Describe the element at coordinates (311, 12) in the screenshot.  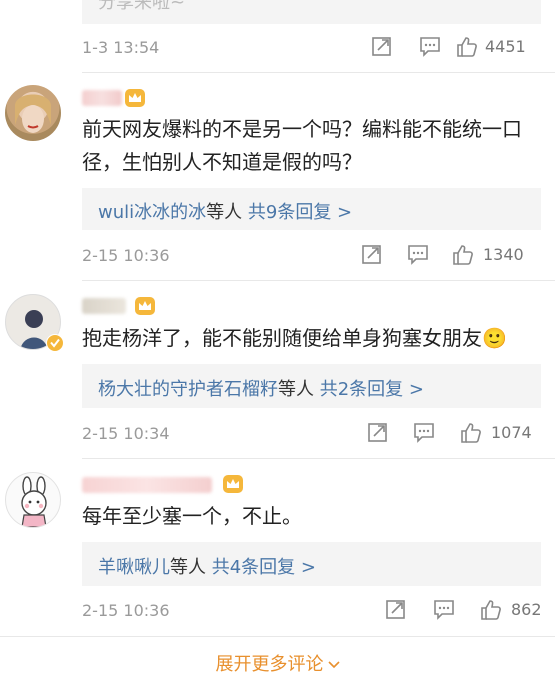
I see `reply-preview-box: 分享来啦~` at that location.